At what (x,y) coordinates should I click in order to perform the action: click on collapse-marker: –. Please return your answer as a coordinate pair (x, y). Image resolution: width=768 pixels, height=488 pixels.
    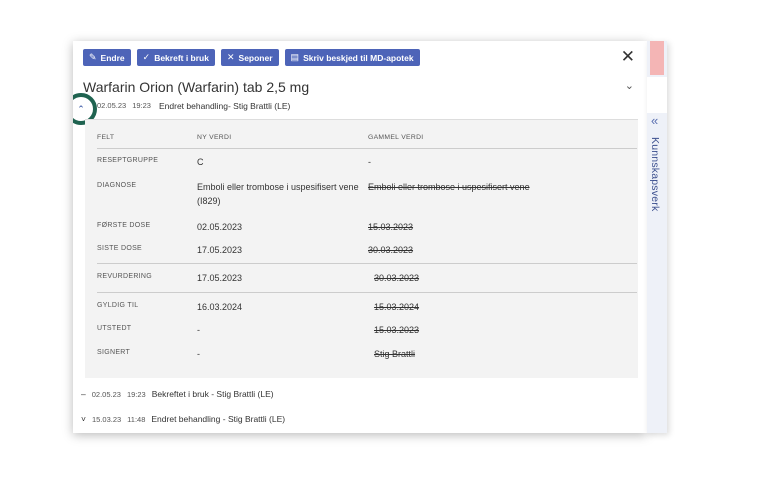
    Looking at the image, I should click on (83, 394).